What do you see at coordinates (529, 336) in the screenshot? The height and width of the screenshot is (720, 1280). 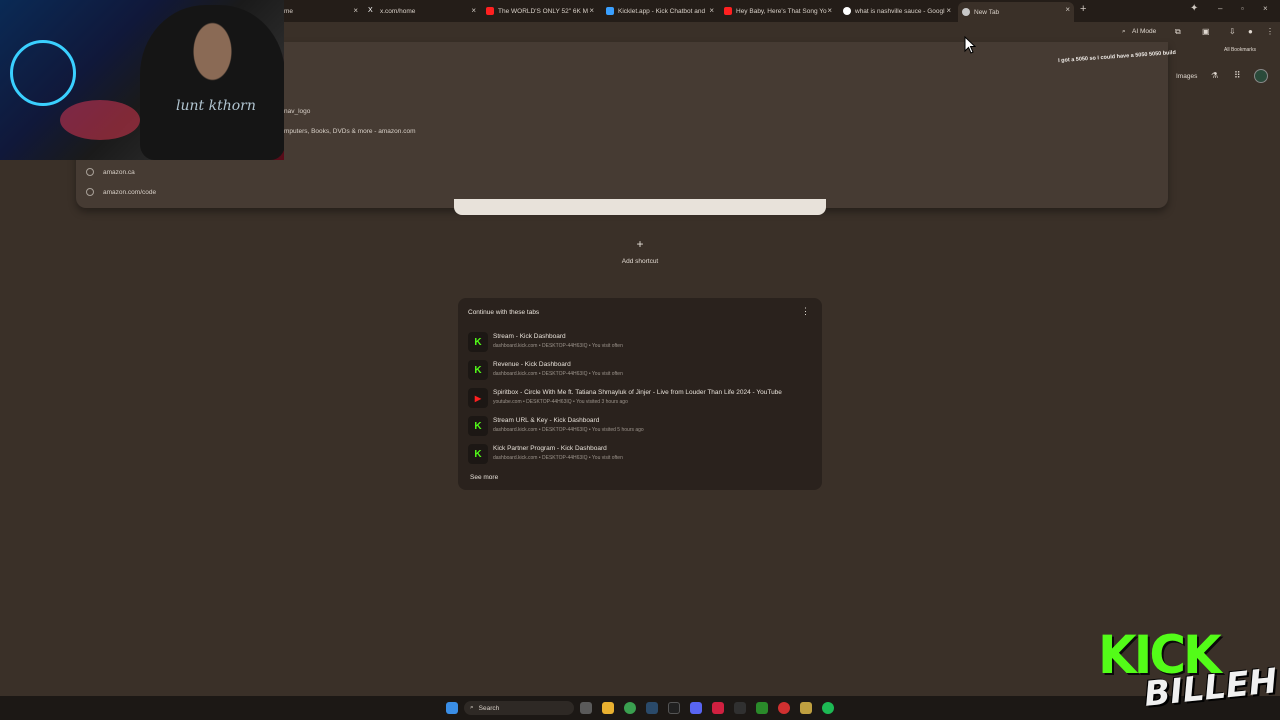 I see `tab-item-title: Stream - Kick Dashboard` at bounding box center [529, 336].